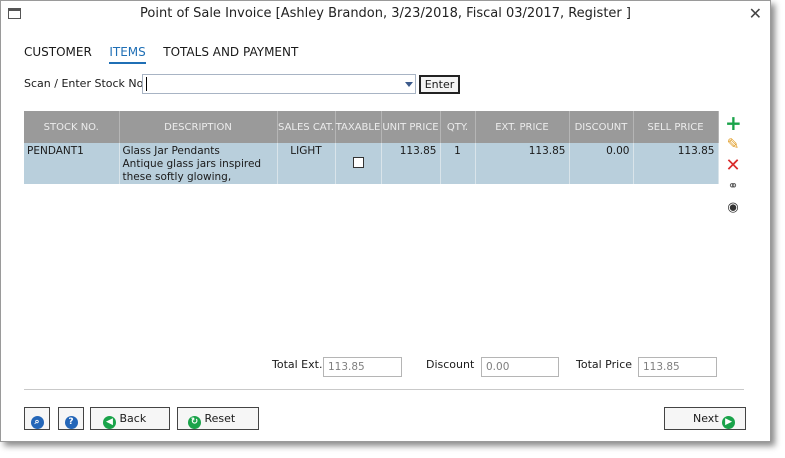 The image size is (785, 458). Describe the element at coordinates (677, 367) in the screenshot. I see `total-price-field: 113.85` at that location.